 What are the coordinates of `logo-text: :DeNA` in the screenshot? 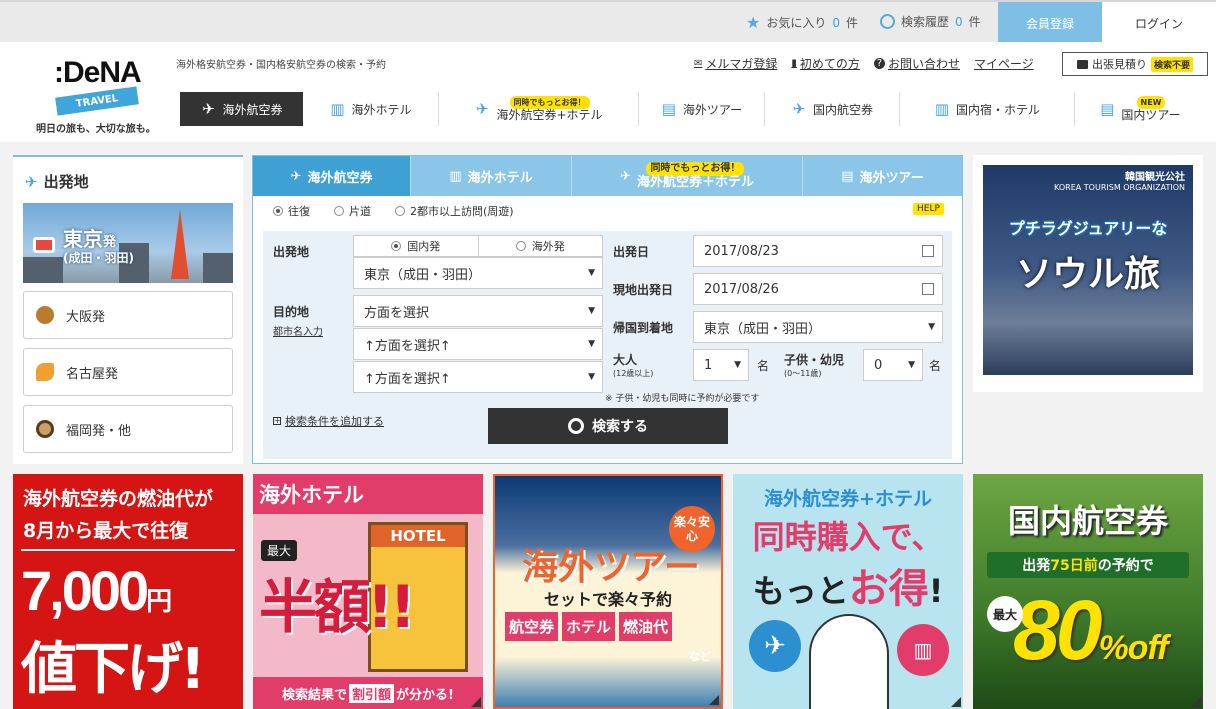 It's located at (98, 72).